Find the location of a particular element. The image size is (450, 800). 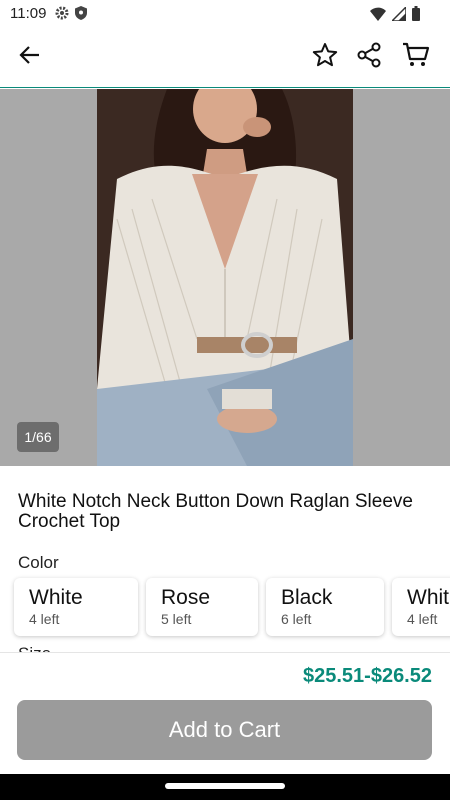

shield-icon is located at coordinates (81, 15).